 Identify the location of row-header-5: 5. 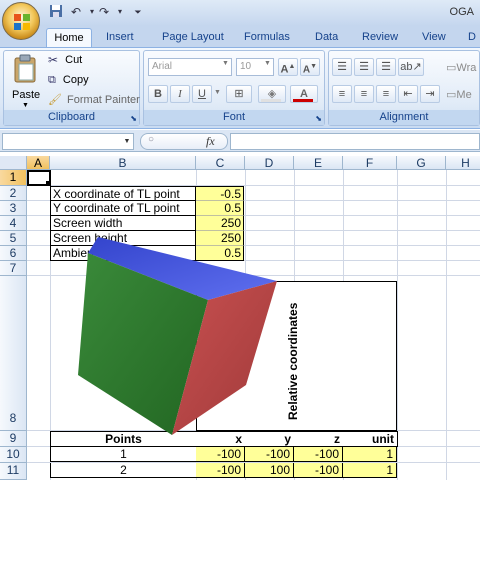
(13, 238).